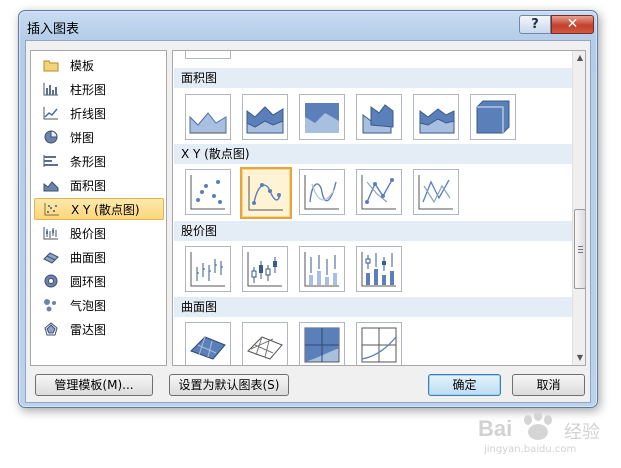  What do you see at coordinates (580, 58) in the screenshot?
I see `scroll-up-arrow-icon: ▲` at bounding box center [580, 58].